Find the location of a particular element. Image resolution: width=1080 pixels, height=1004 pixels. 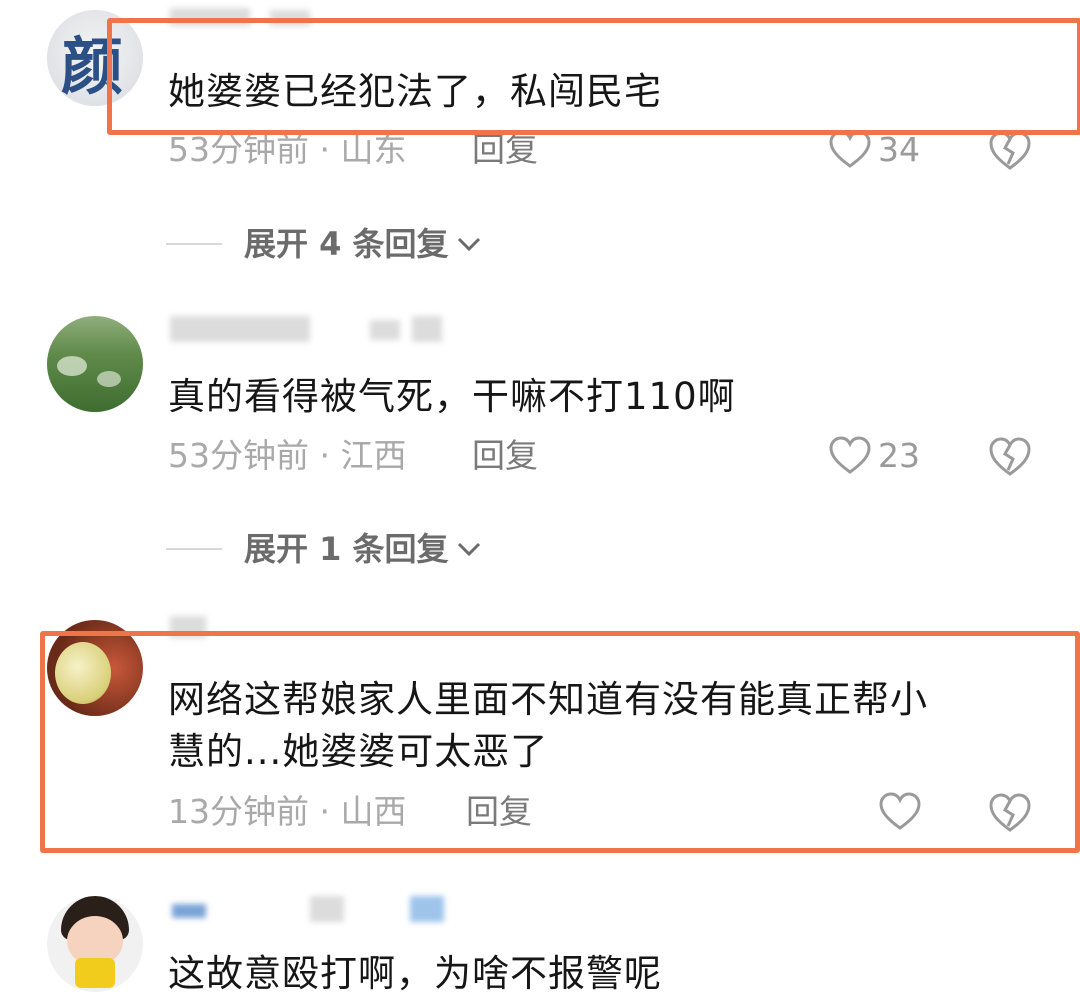

like-count: 23 is located at coordinates (899, 455).